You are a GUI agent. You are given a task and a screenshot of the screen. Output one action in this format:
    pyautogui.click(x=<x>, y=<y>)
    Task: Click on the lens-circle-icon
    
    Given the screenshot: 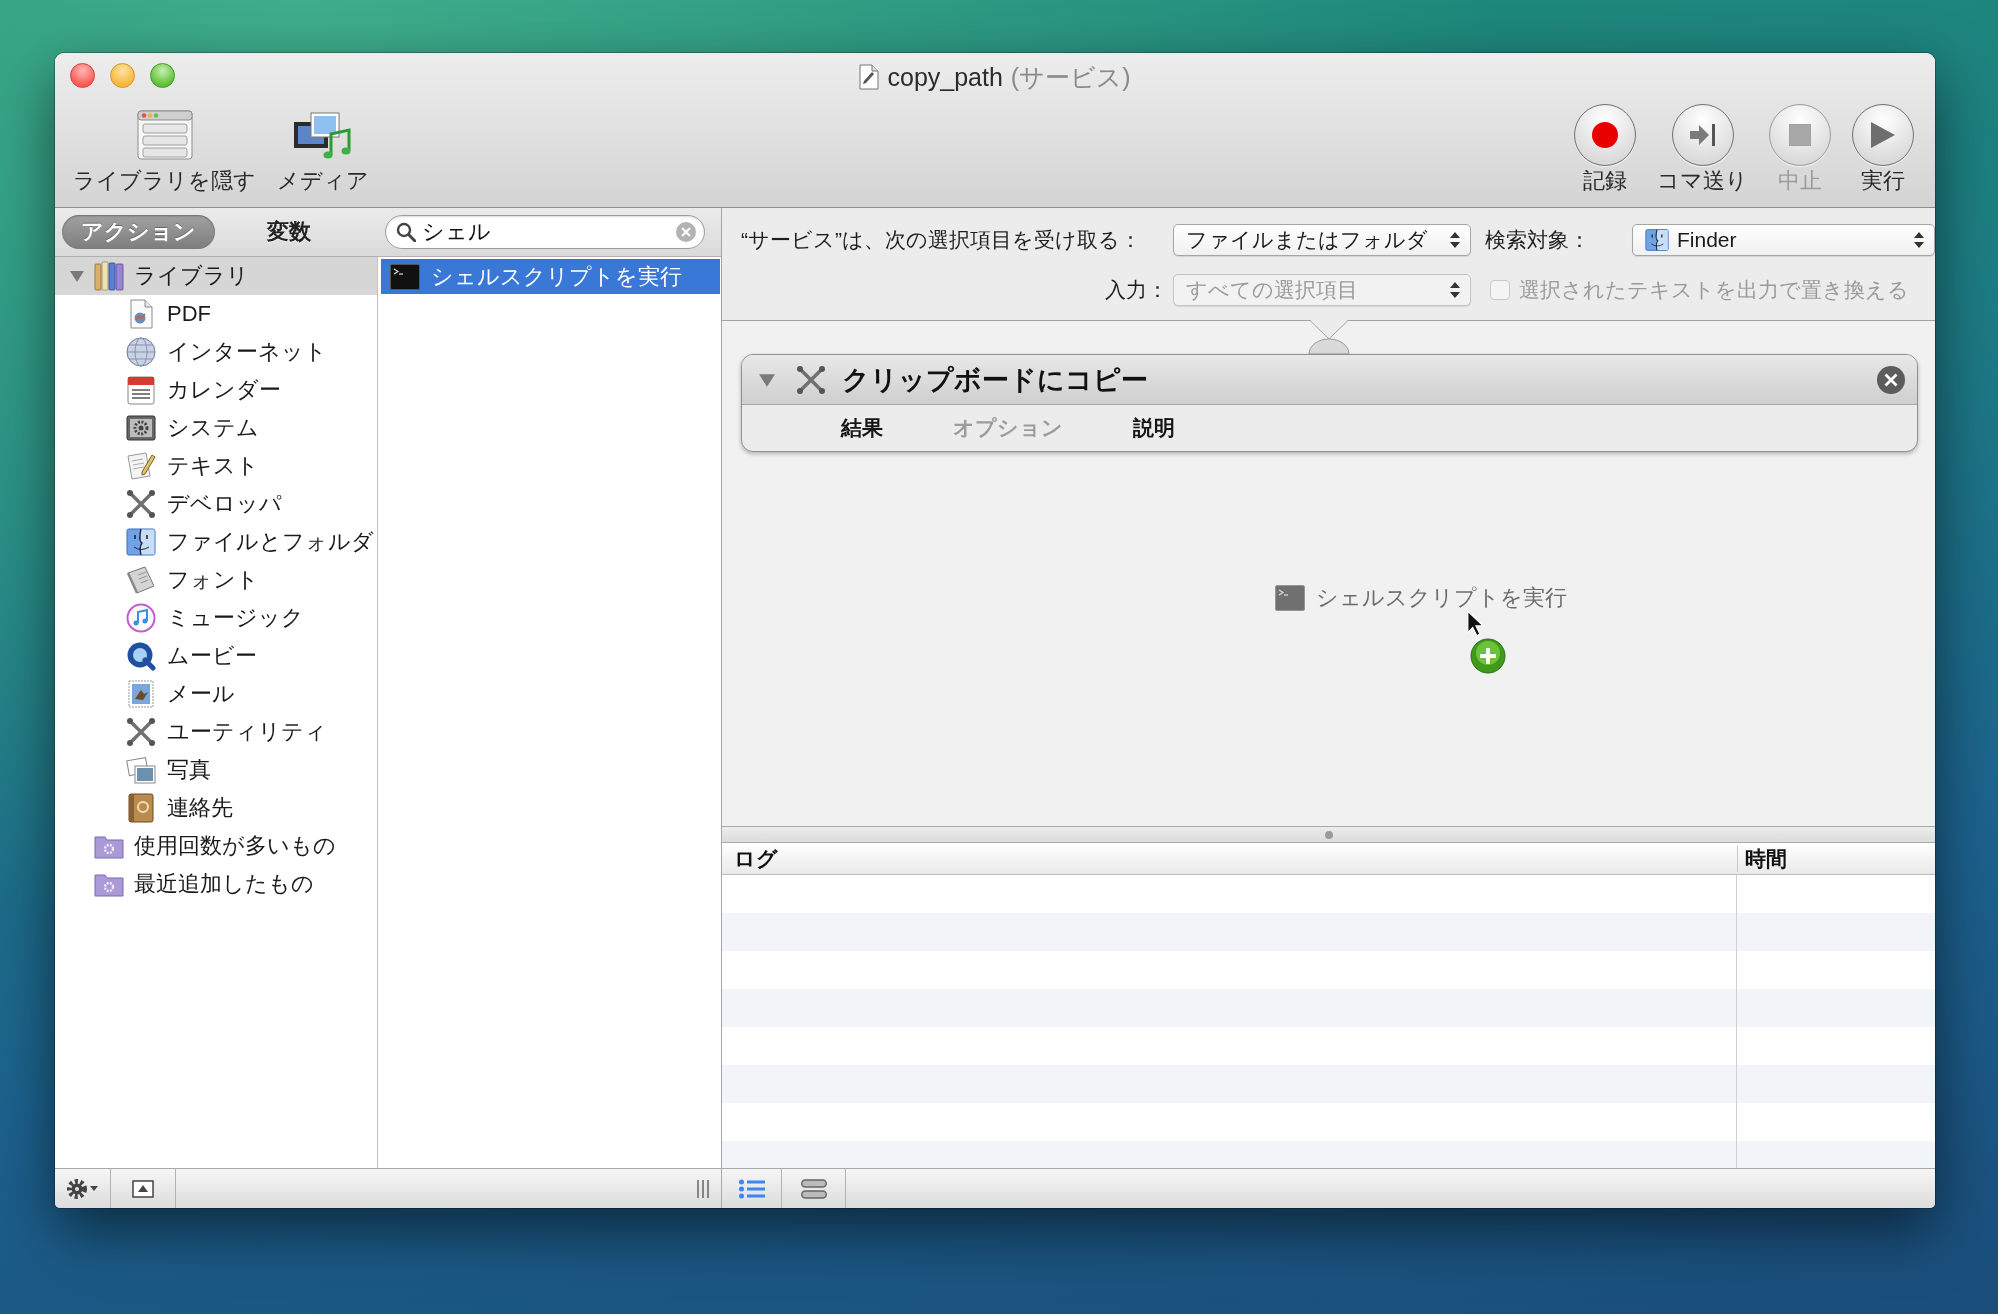 What is the action you would take?
    pyautogui.click(x=141, y=656)
    